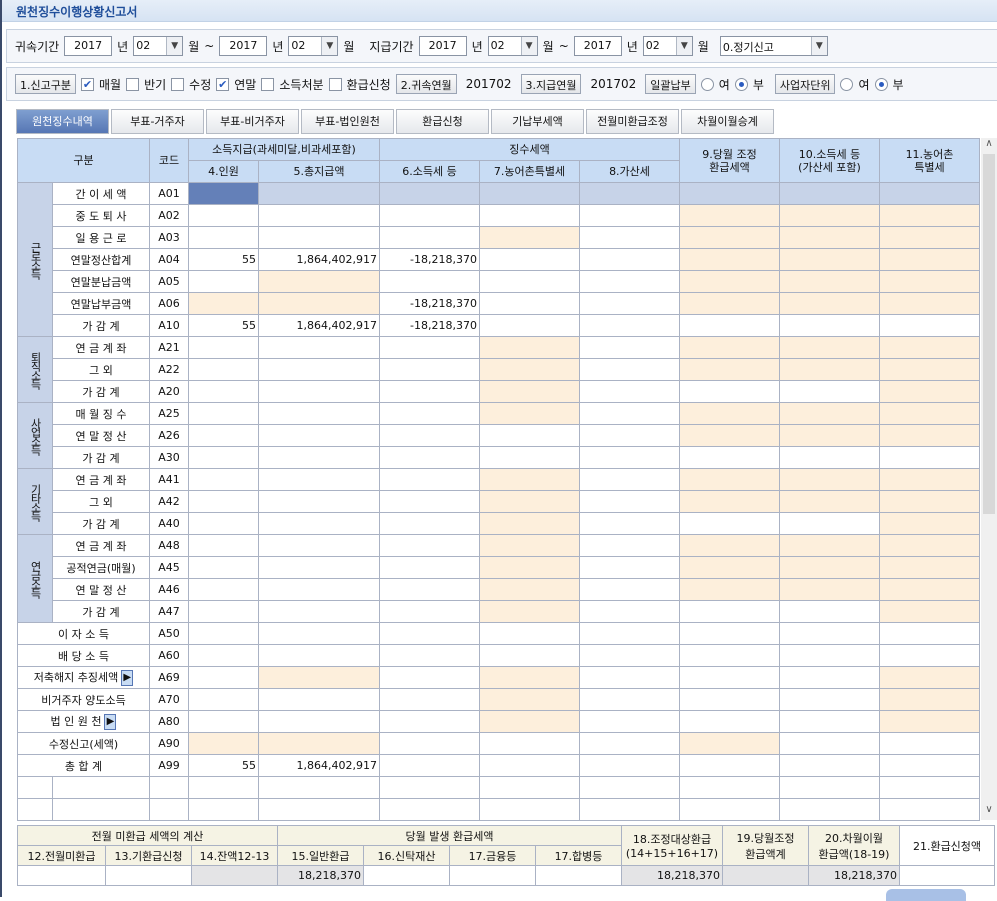 The width and height of the screenshot is (997, 901). Describe the element at coordinates (805, 84) in the screenshot. I see `business-unit-button: 사업자단위` at that location.